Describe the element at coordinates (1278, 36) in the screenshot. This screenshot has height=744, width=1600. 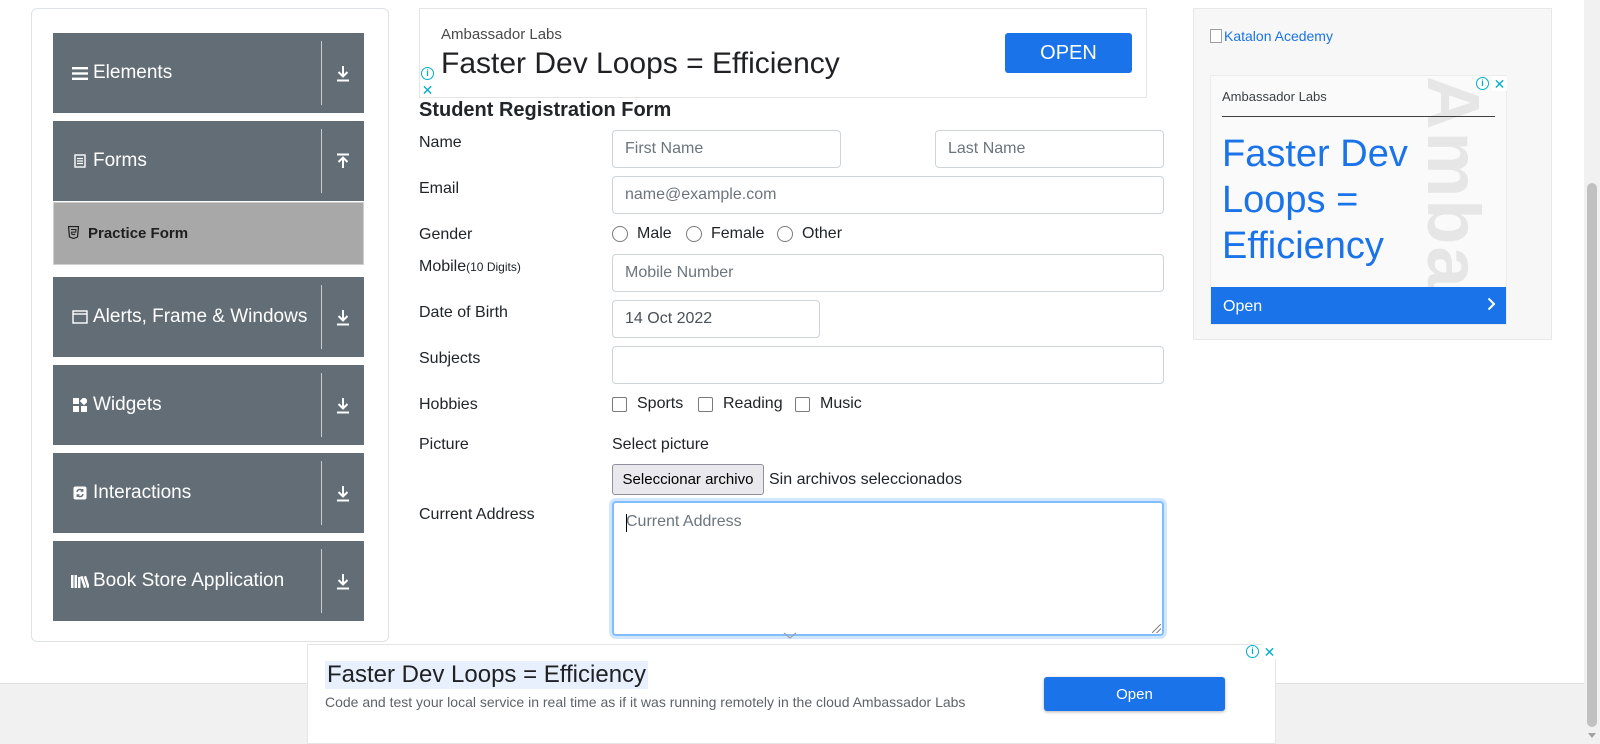
I see `image-alt-text: Katalon Acedemy` at that location.